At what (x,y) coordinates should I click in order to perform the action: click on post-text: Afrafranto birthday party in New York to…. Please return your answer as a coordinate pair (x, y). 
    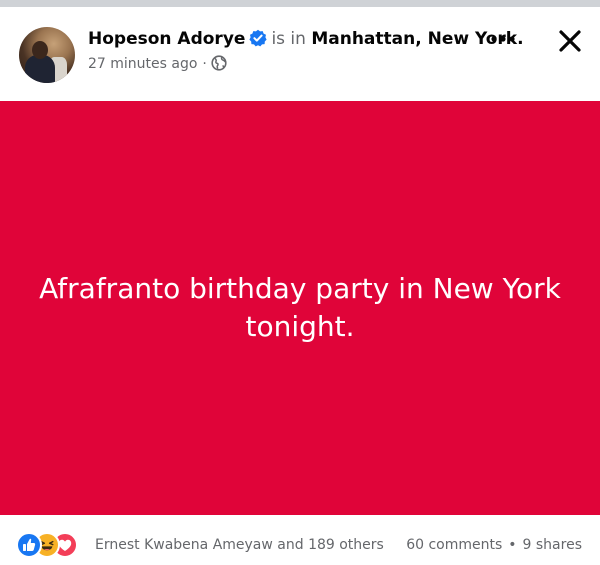
    Looking at the image, I should click on (300, 307).